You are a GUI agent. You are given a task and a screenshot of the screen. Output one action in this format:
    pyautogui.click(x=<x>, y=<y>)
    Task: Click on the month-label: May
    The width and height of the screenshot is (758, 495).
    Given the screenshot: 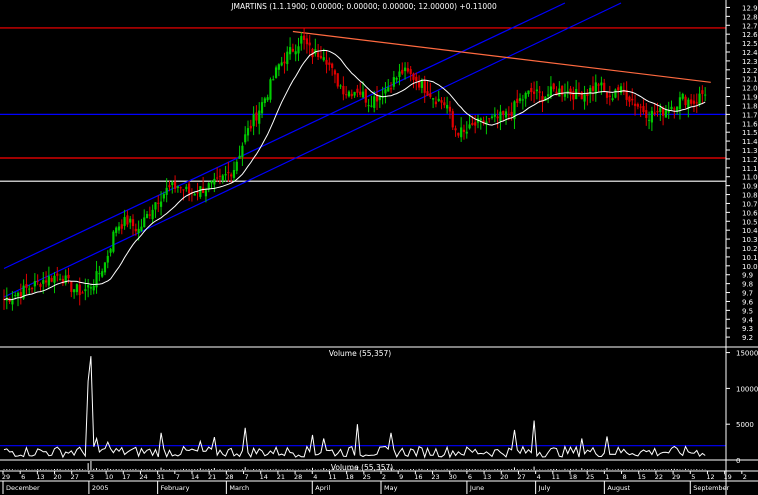 What is the action you would take?
    pyautogui.click(x=391, y=488)
    